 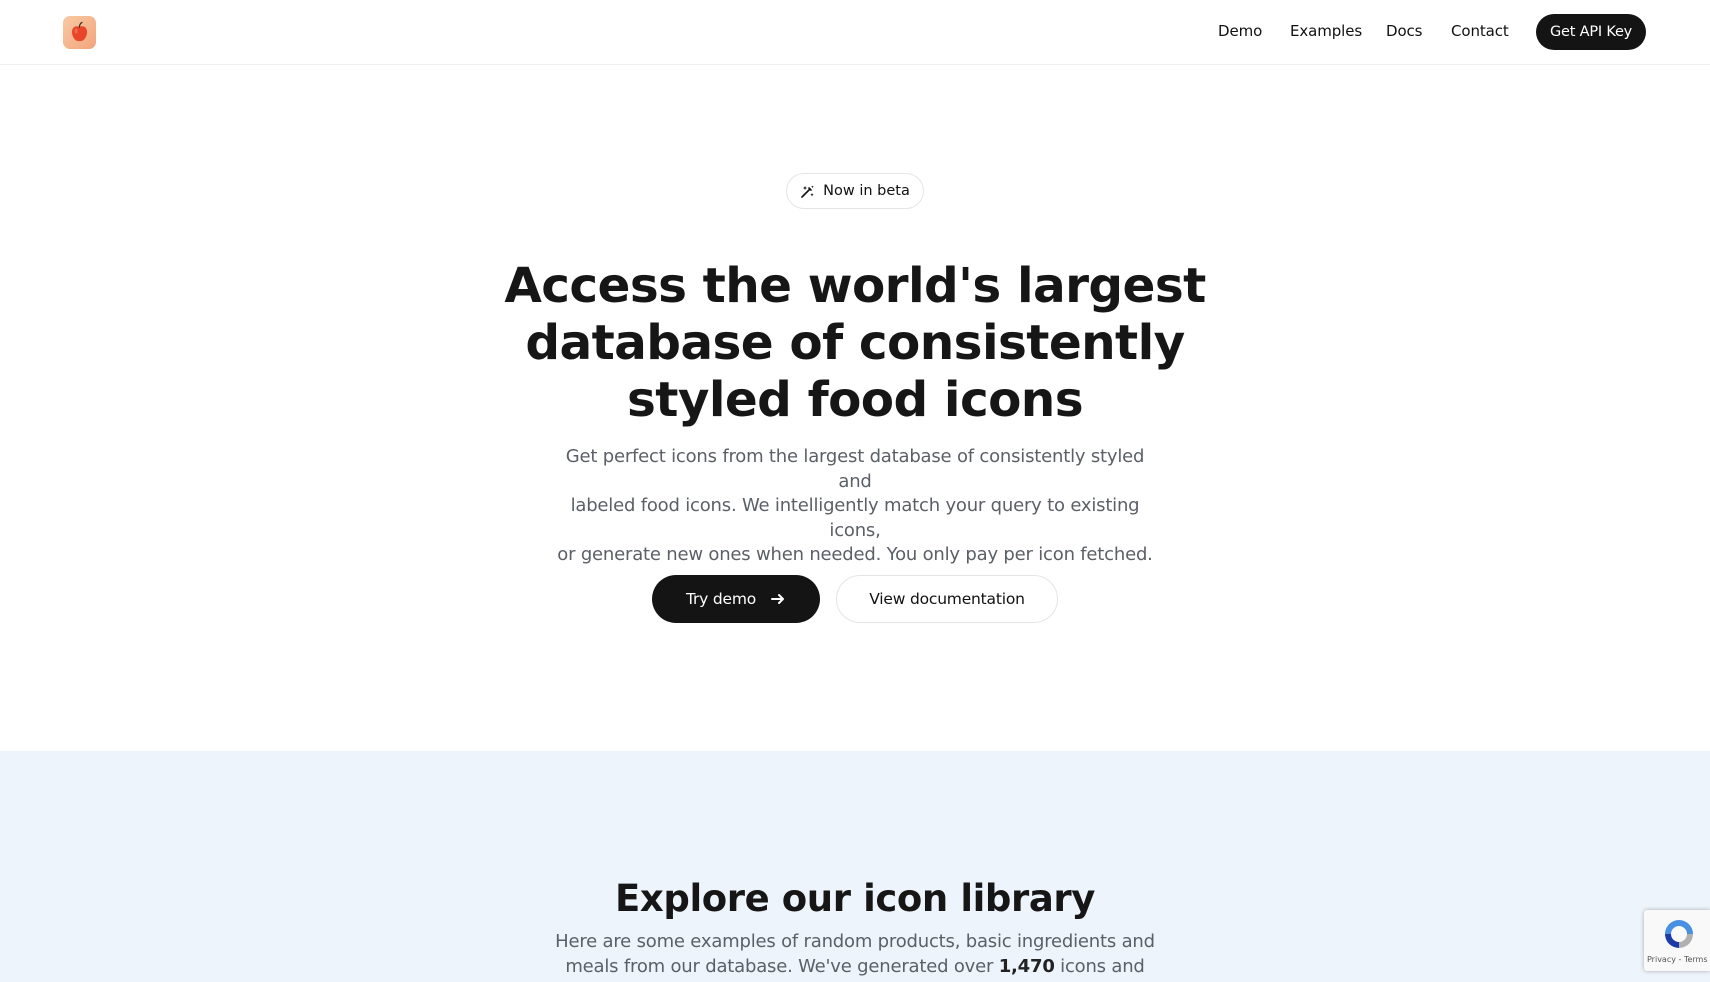 What do you see at coordinates (721, 599) in the screenshot?
I see `try-demo-label: Try demo` at bounding box center [721, 599].